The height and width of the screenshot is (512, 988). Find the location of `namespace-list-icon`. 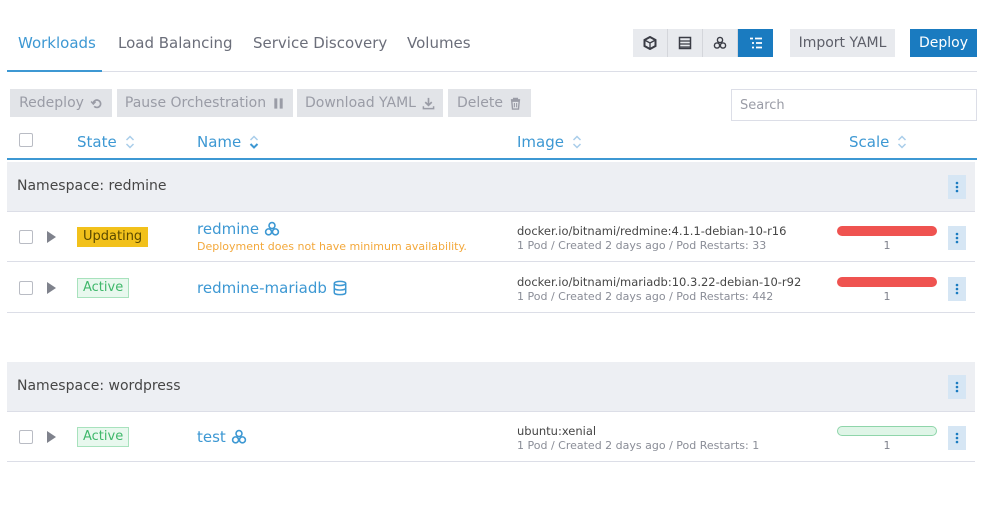

namespace-list-icon is located at coordinates (755, 43).